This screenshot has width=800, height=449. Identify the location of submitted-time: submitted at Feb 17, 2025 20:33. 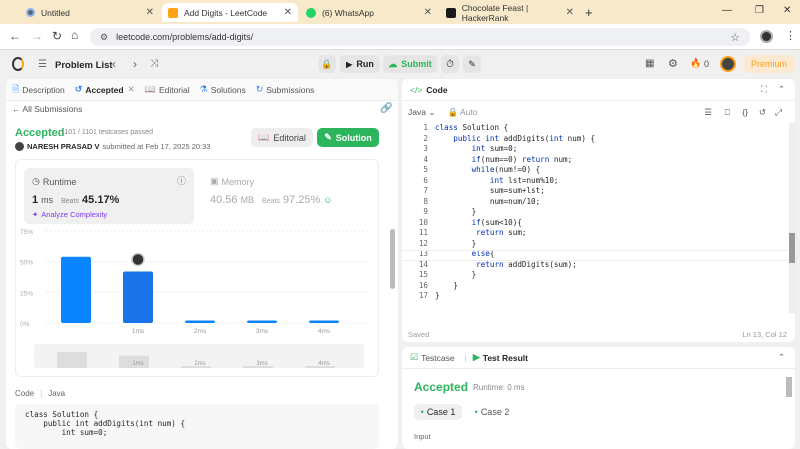
(156, 146).